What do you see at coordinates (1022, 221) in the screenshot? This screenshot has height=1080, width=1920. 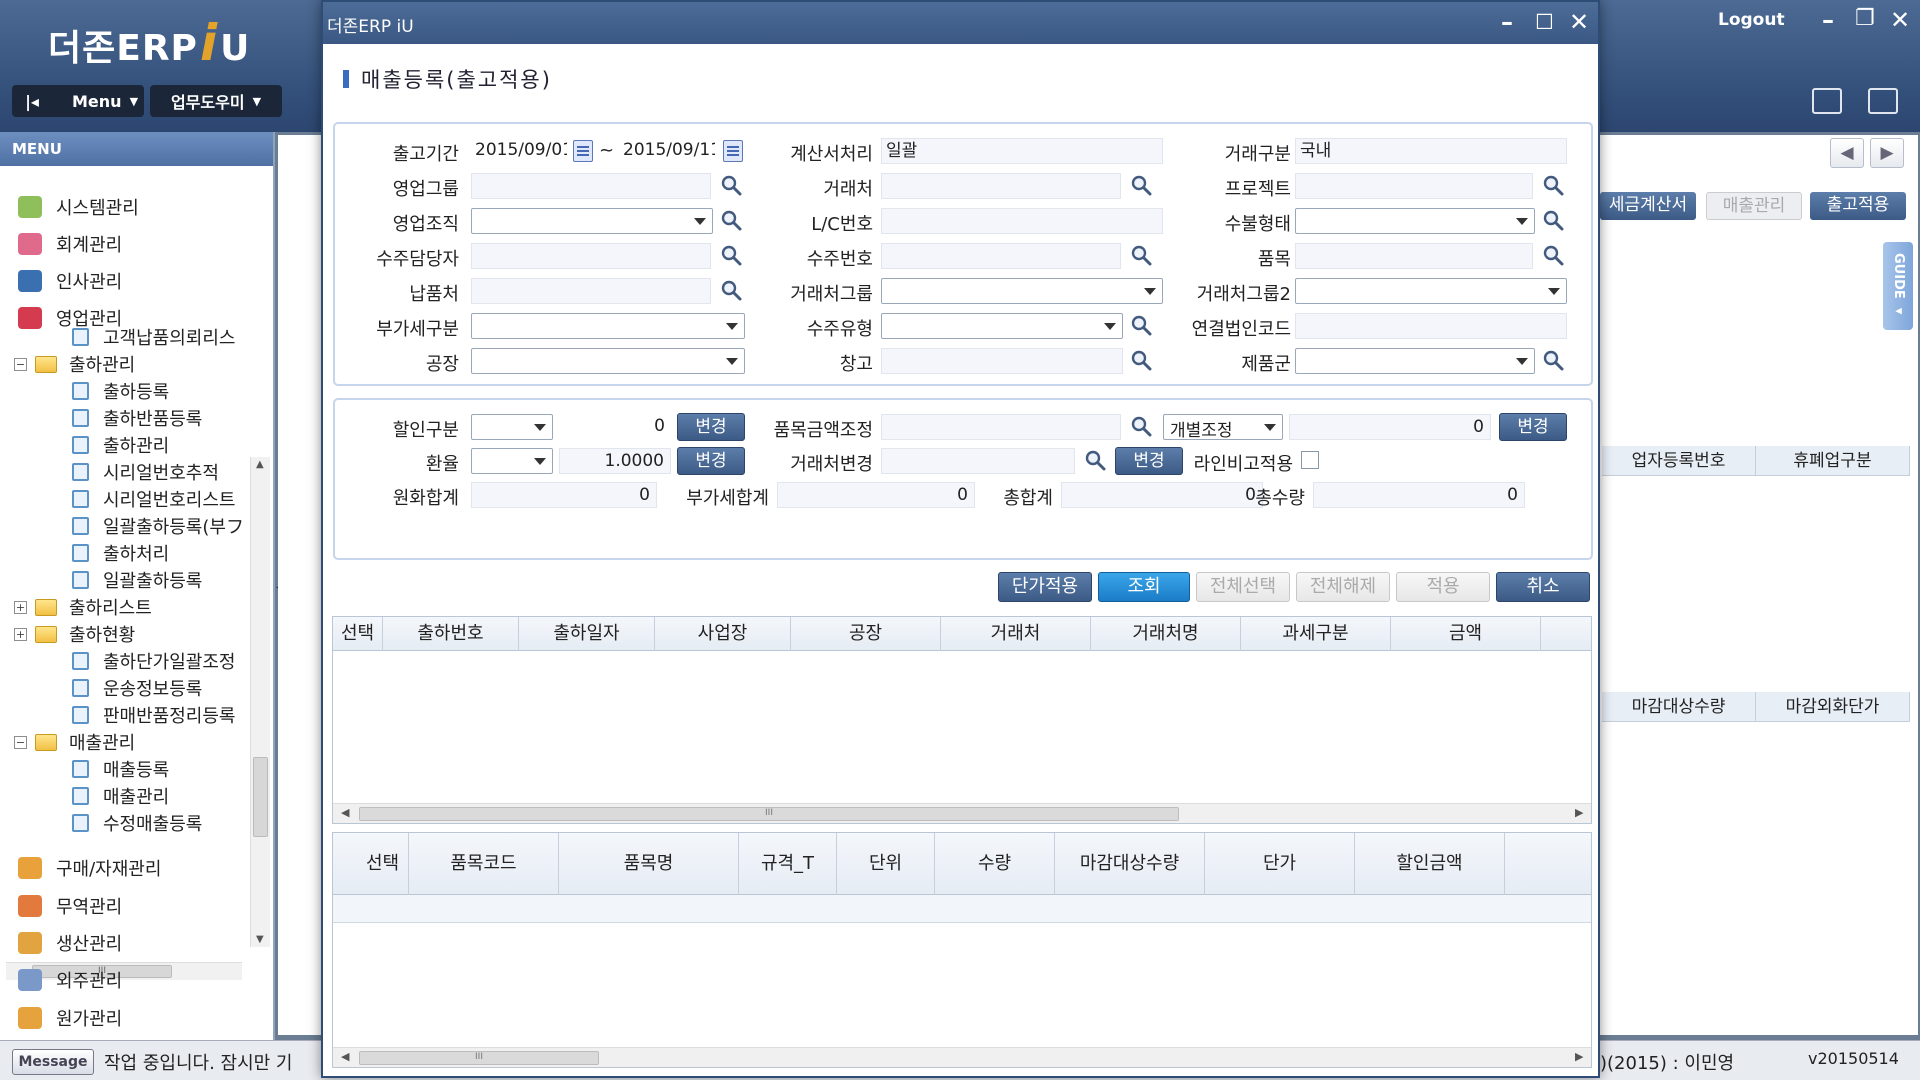 I see `lc-input` at bounding box center [1022, 221].